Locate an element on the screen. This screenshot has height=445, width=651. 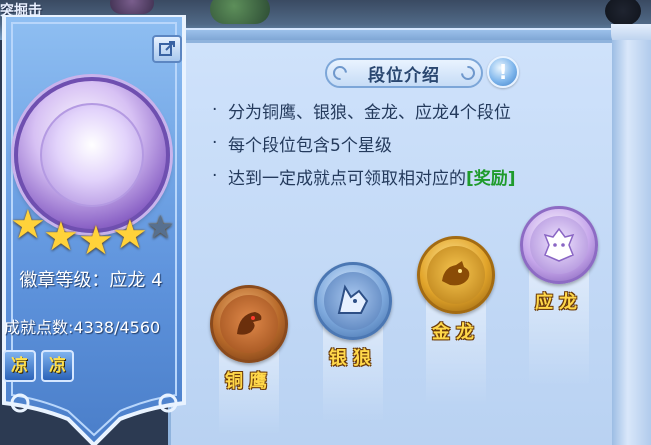
share-button is located at coordinates (167, 49).